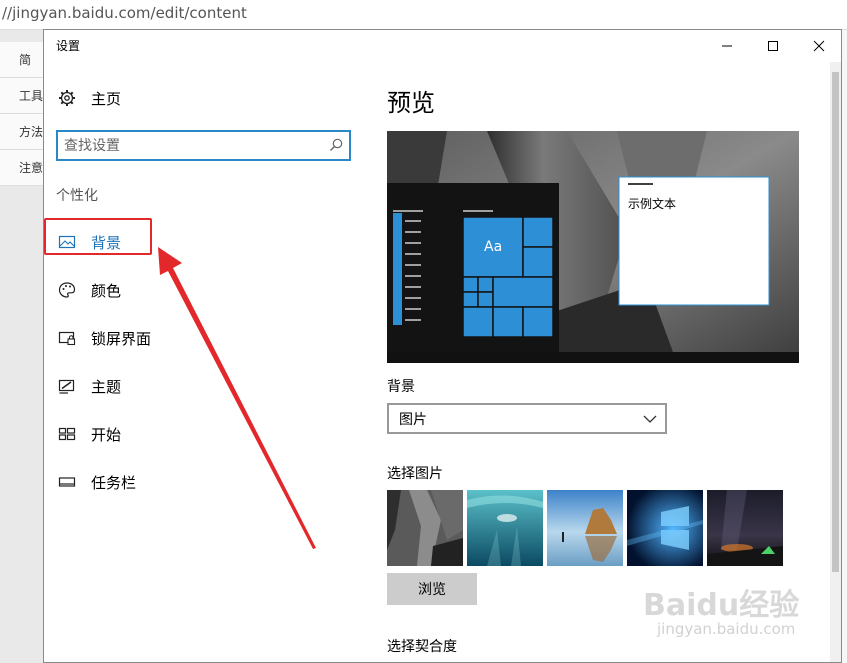  I want to click on background-item: 简, so click(22, 60).